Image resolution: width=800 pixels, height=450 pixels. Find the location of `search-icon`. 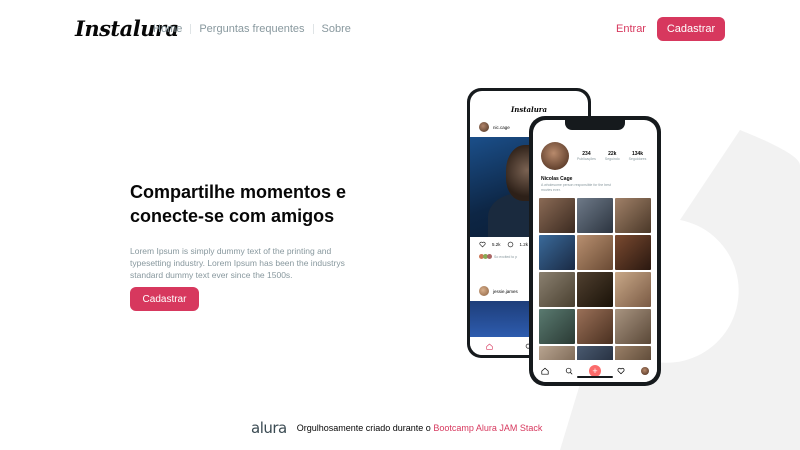

search-icon is located at coordinates (569, 371).